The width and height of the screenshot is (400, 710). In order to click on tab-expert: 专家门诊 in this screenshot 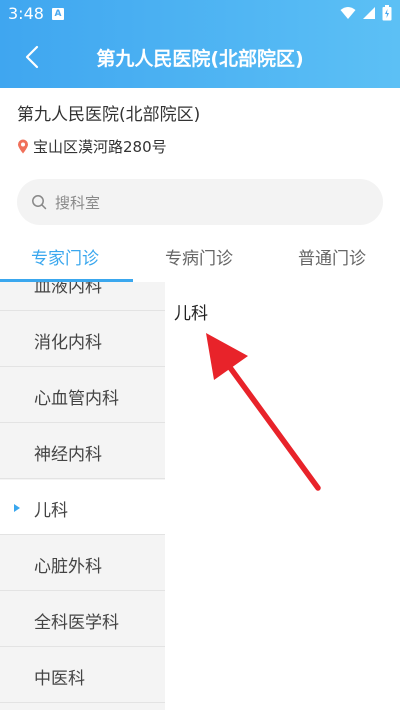, I will do `click(65, 256)`.